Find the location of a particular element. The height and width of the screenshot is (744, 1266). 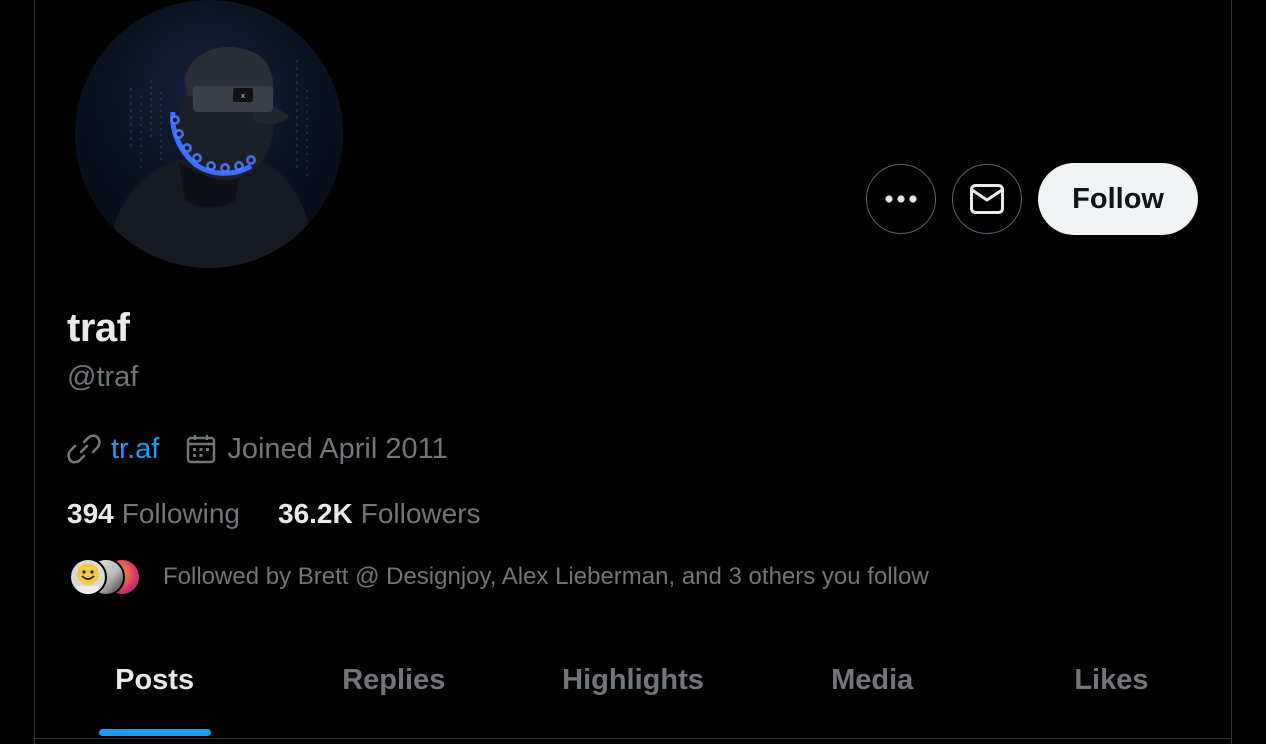

joined-item: Joined April 2011 is located at coordinates (316, 449).